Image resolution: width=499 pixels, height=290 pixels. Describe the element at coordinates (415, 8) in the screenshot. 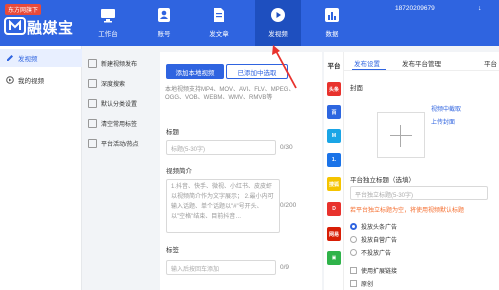

I see `user-phone: 18720209679` at that location.